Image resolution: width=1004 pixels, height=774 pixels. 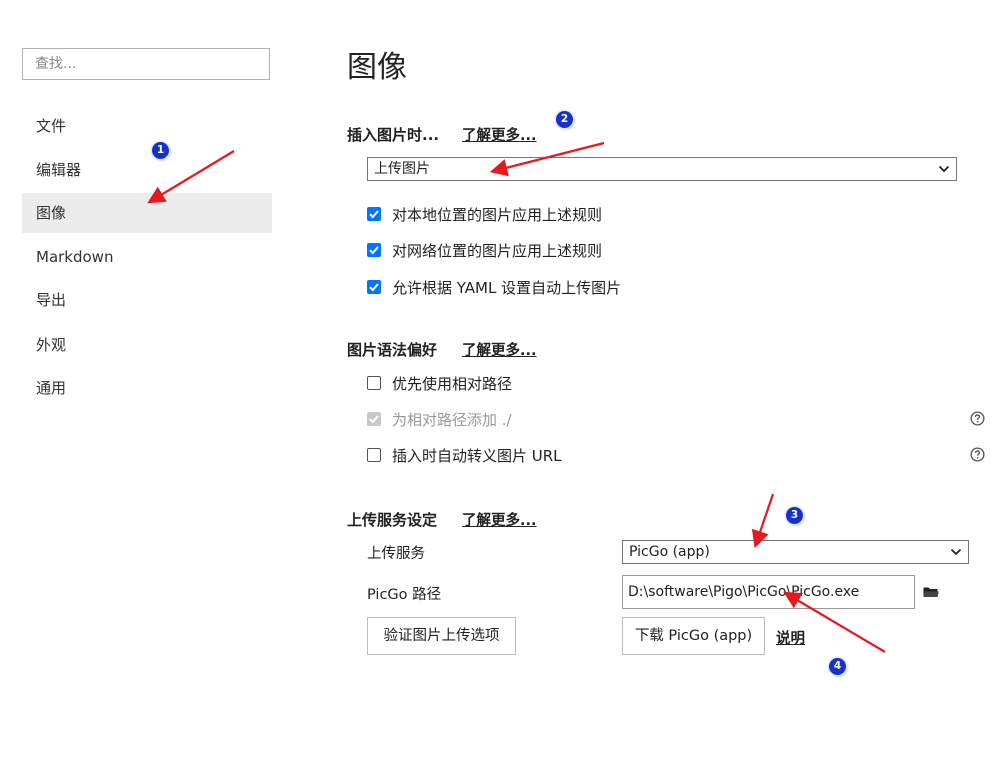 What do you see at coordinates (497, 215) in the screenshot?
I see `option-label: 对本地位置的图片应用上述规则` at bounding box center [497, 215].